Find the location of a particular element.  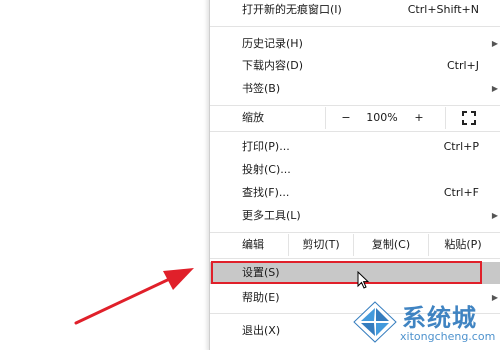

copy-button: 复制(C) is located at coordinates (391, 245).